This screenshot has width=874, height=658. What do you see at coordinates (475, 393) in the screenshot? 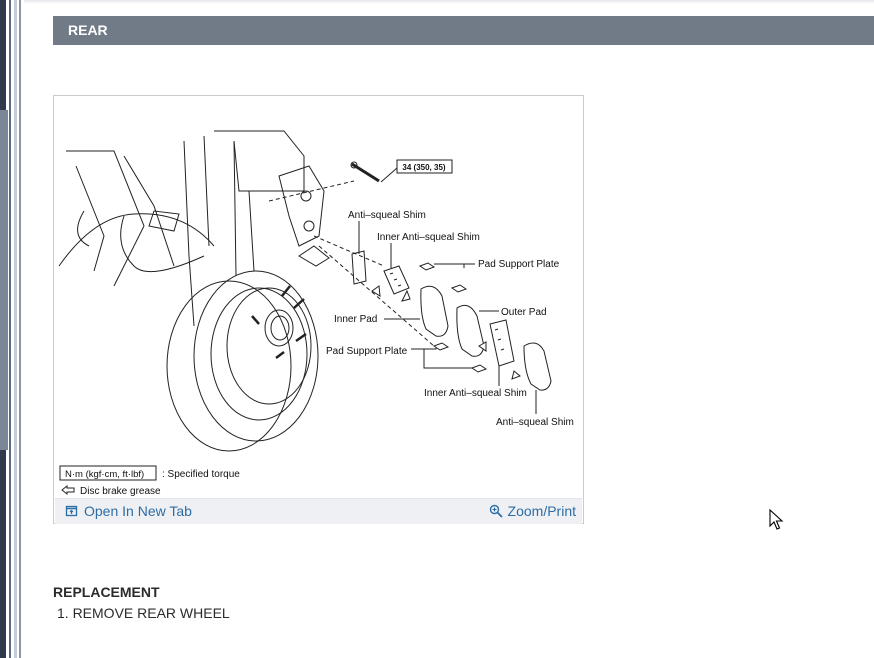
I see `callout-inner-anti-squeal-shim-bottom: Inner Anti–squeal Shim` at bounding box center [475, 393].